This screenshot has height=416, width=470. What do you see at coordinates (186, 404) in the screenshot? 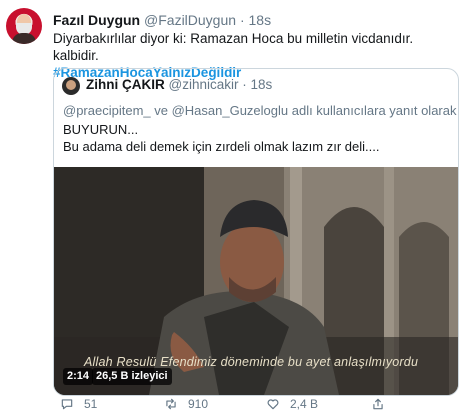
I see `retweet-button: 910` at bounding box center [186, 404].